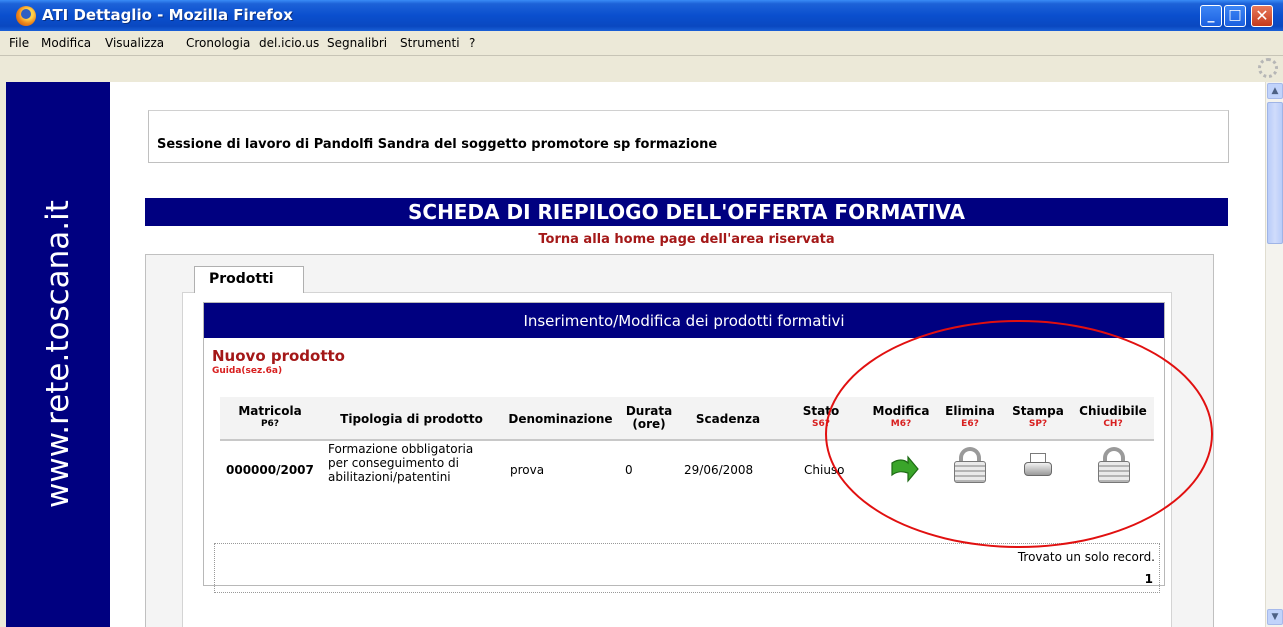  I want to click on home-link: Torna alla home page dell'area riservata, so click(686, 239).